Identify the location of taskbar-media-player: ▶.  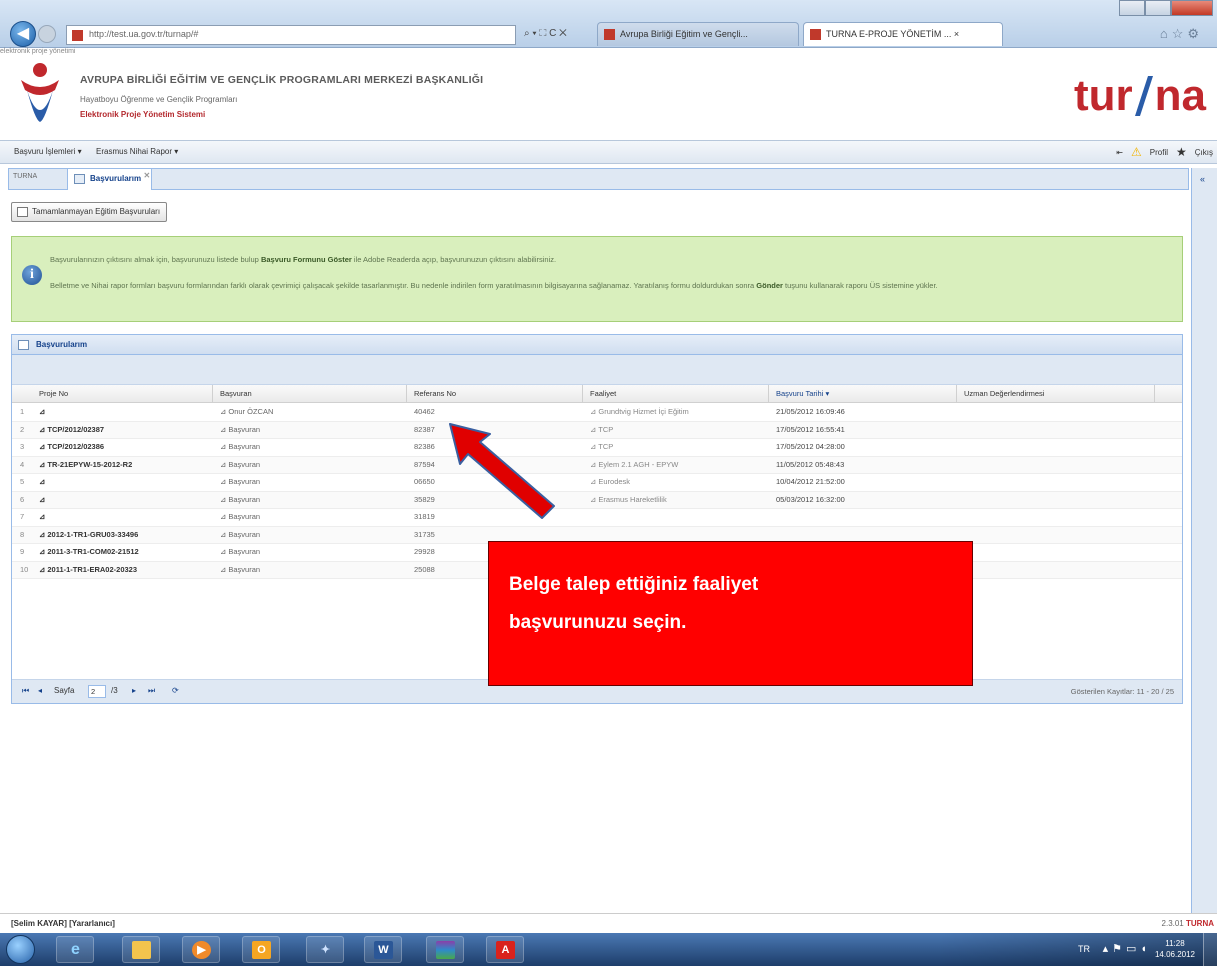
(201, 949).